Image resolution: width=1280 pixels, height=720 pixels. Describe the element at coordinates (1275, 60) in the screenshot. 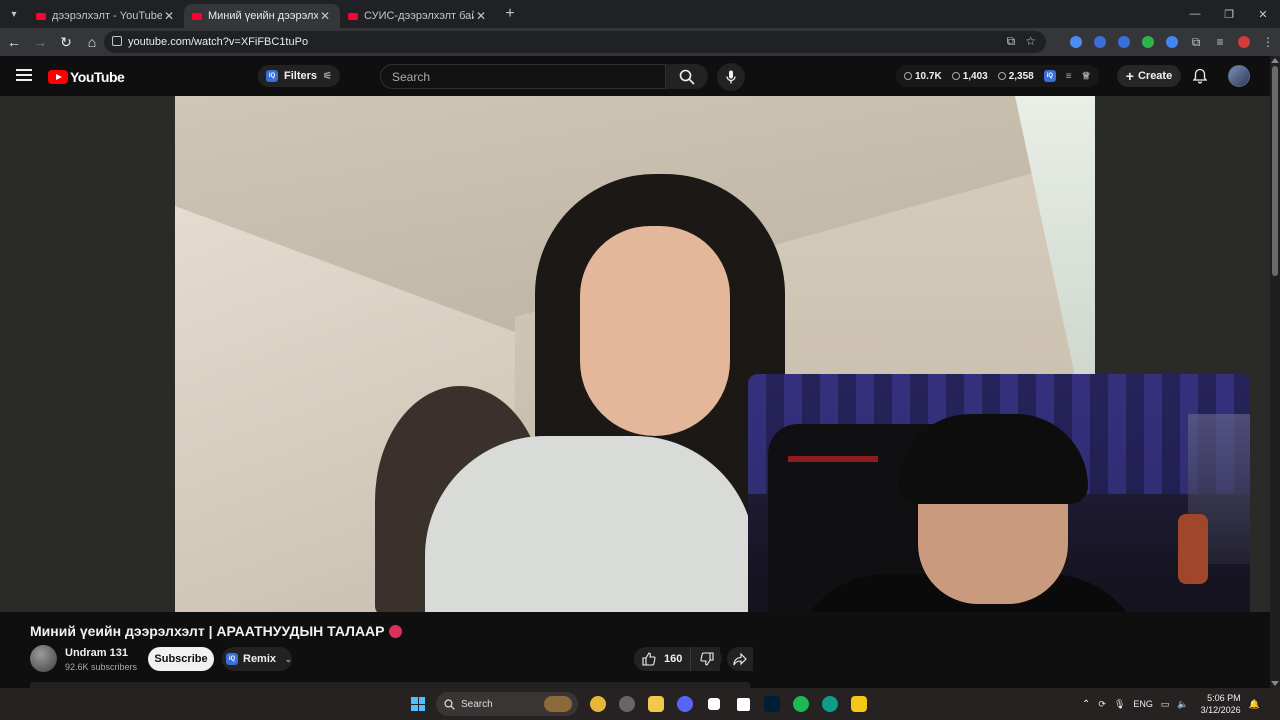

I see `scroll-up-arrow-icon` at that location.